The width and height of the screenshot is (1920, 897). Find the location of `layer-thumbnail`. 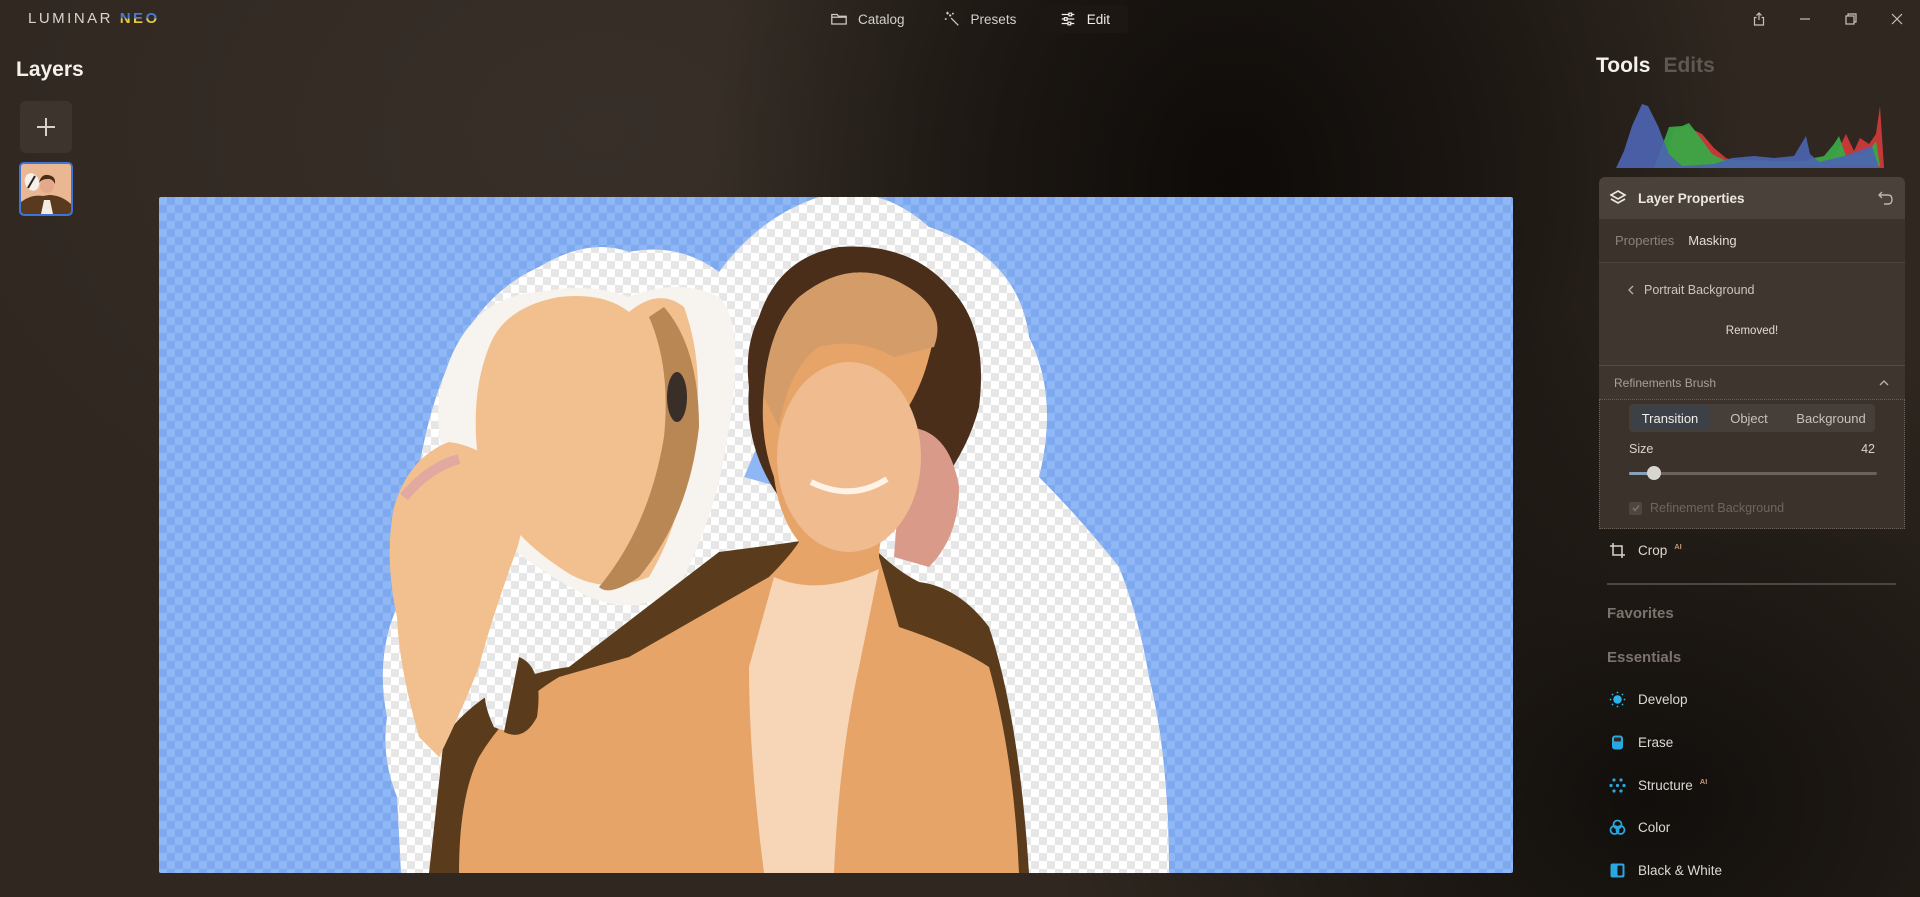

layer-thumbnail is located at coordinates (46, 189).